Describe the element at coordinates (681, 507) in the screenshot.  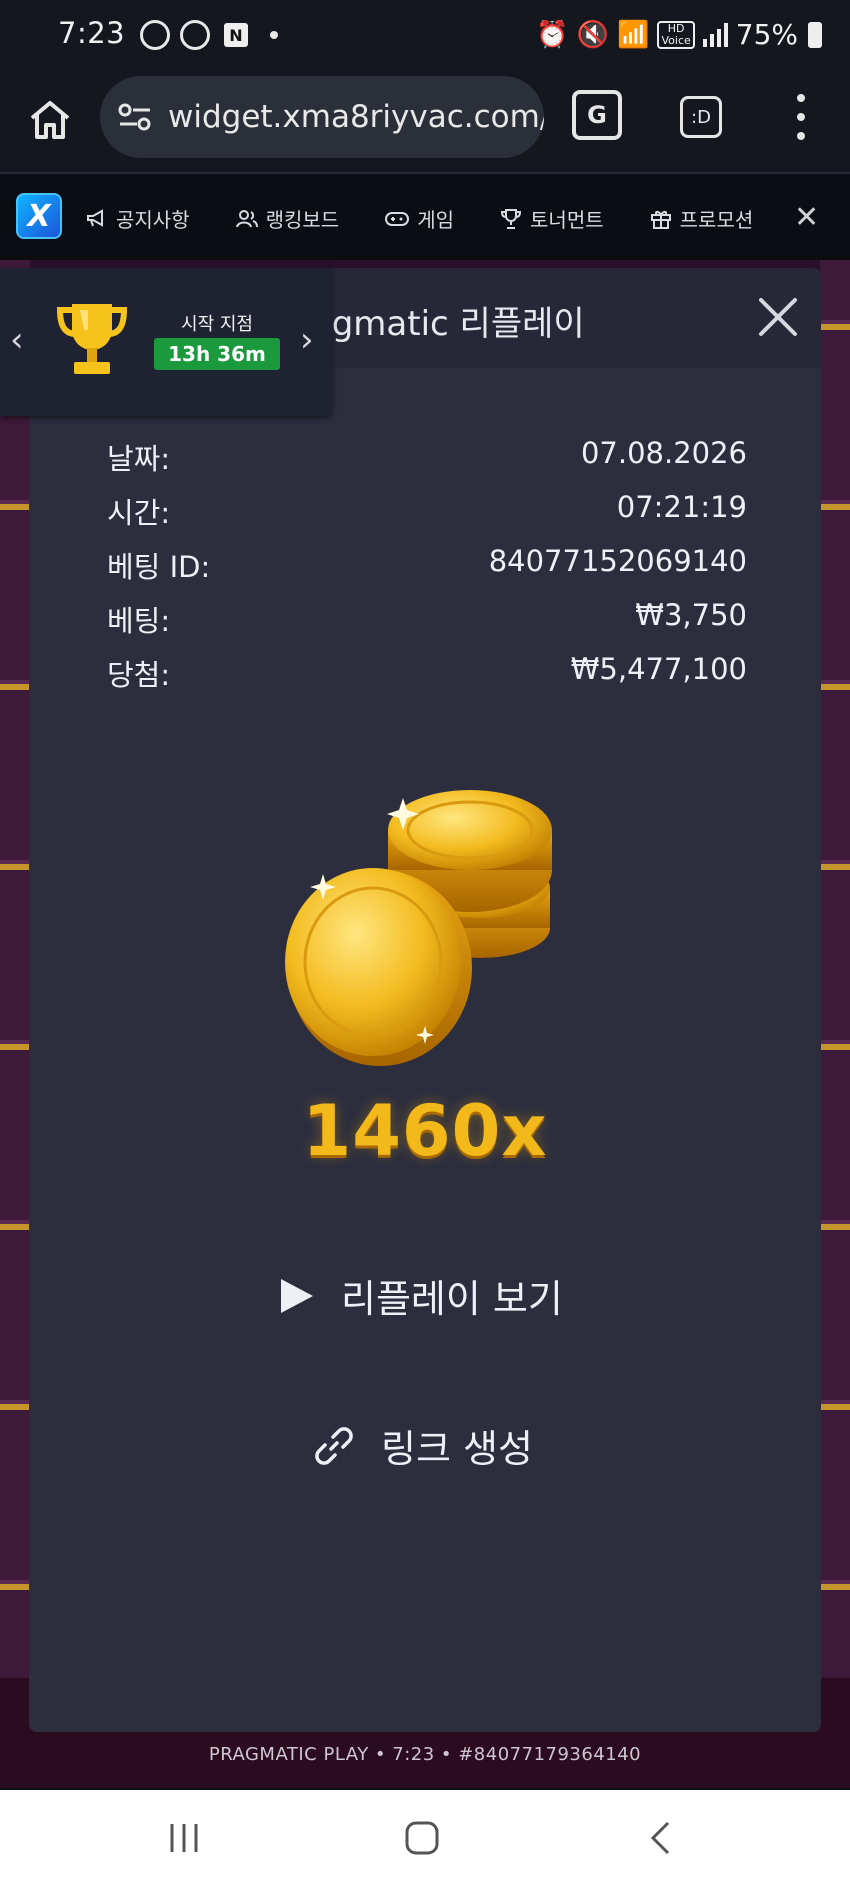
I see `detail-value: 07:21:19` at that location.